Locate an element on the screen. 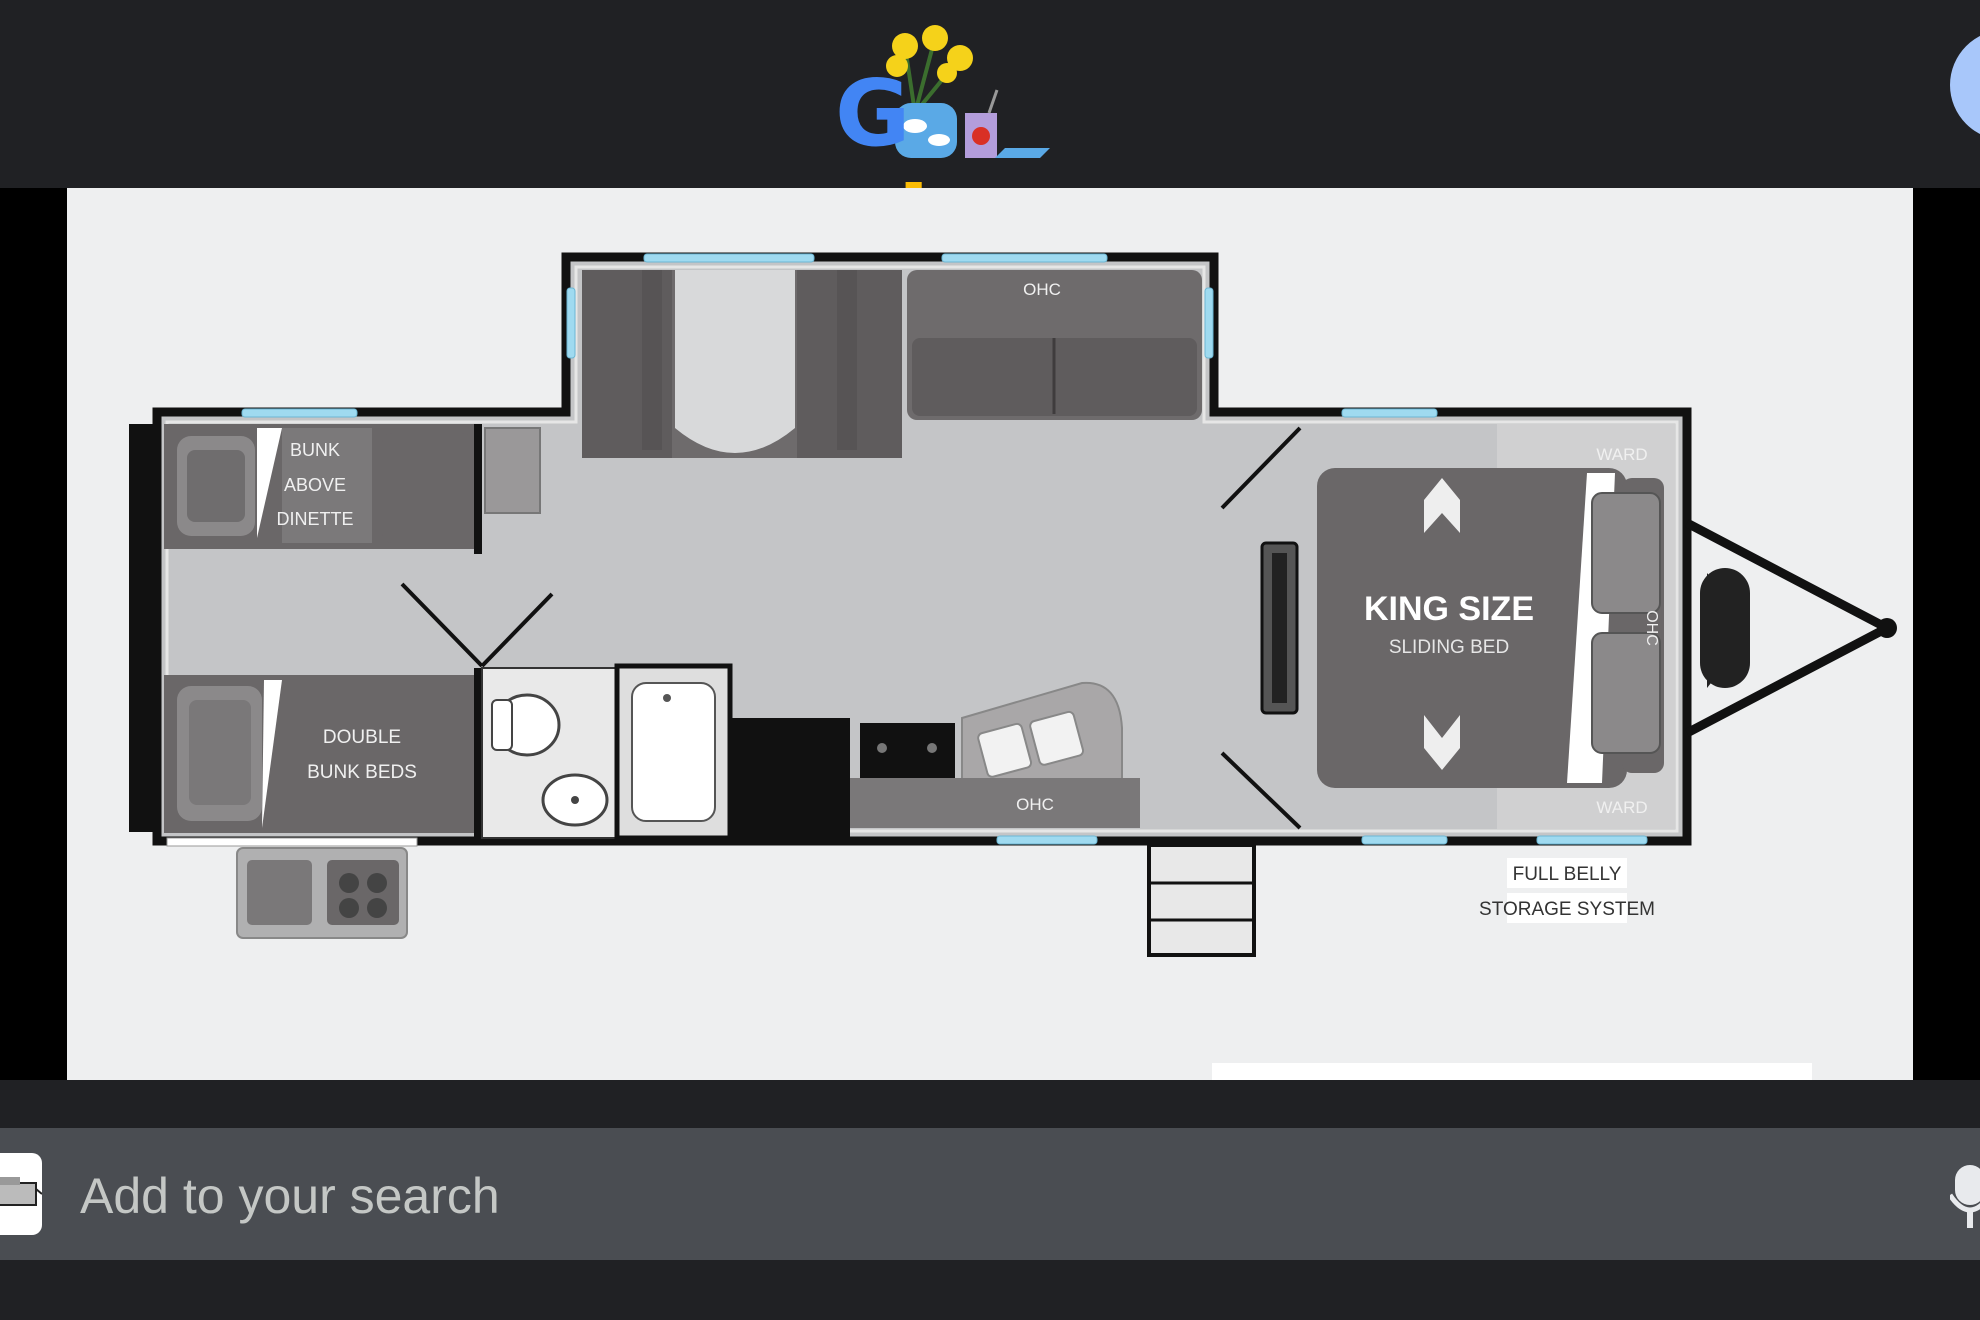 This screenshot has width=1980, height=1320. label-full-belly-storage: FULL BELLY STORAGE SYSTEM is located at coordinates (1567, 890).